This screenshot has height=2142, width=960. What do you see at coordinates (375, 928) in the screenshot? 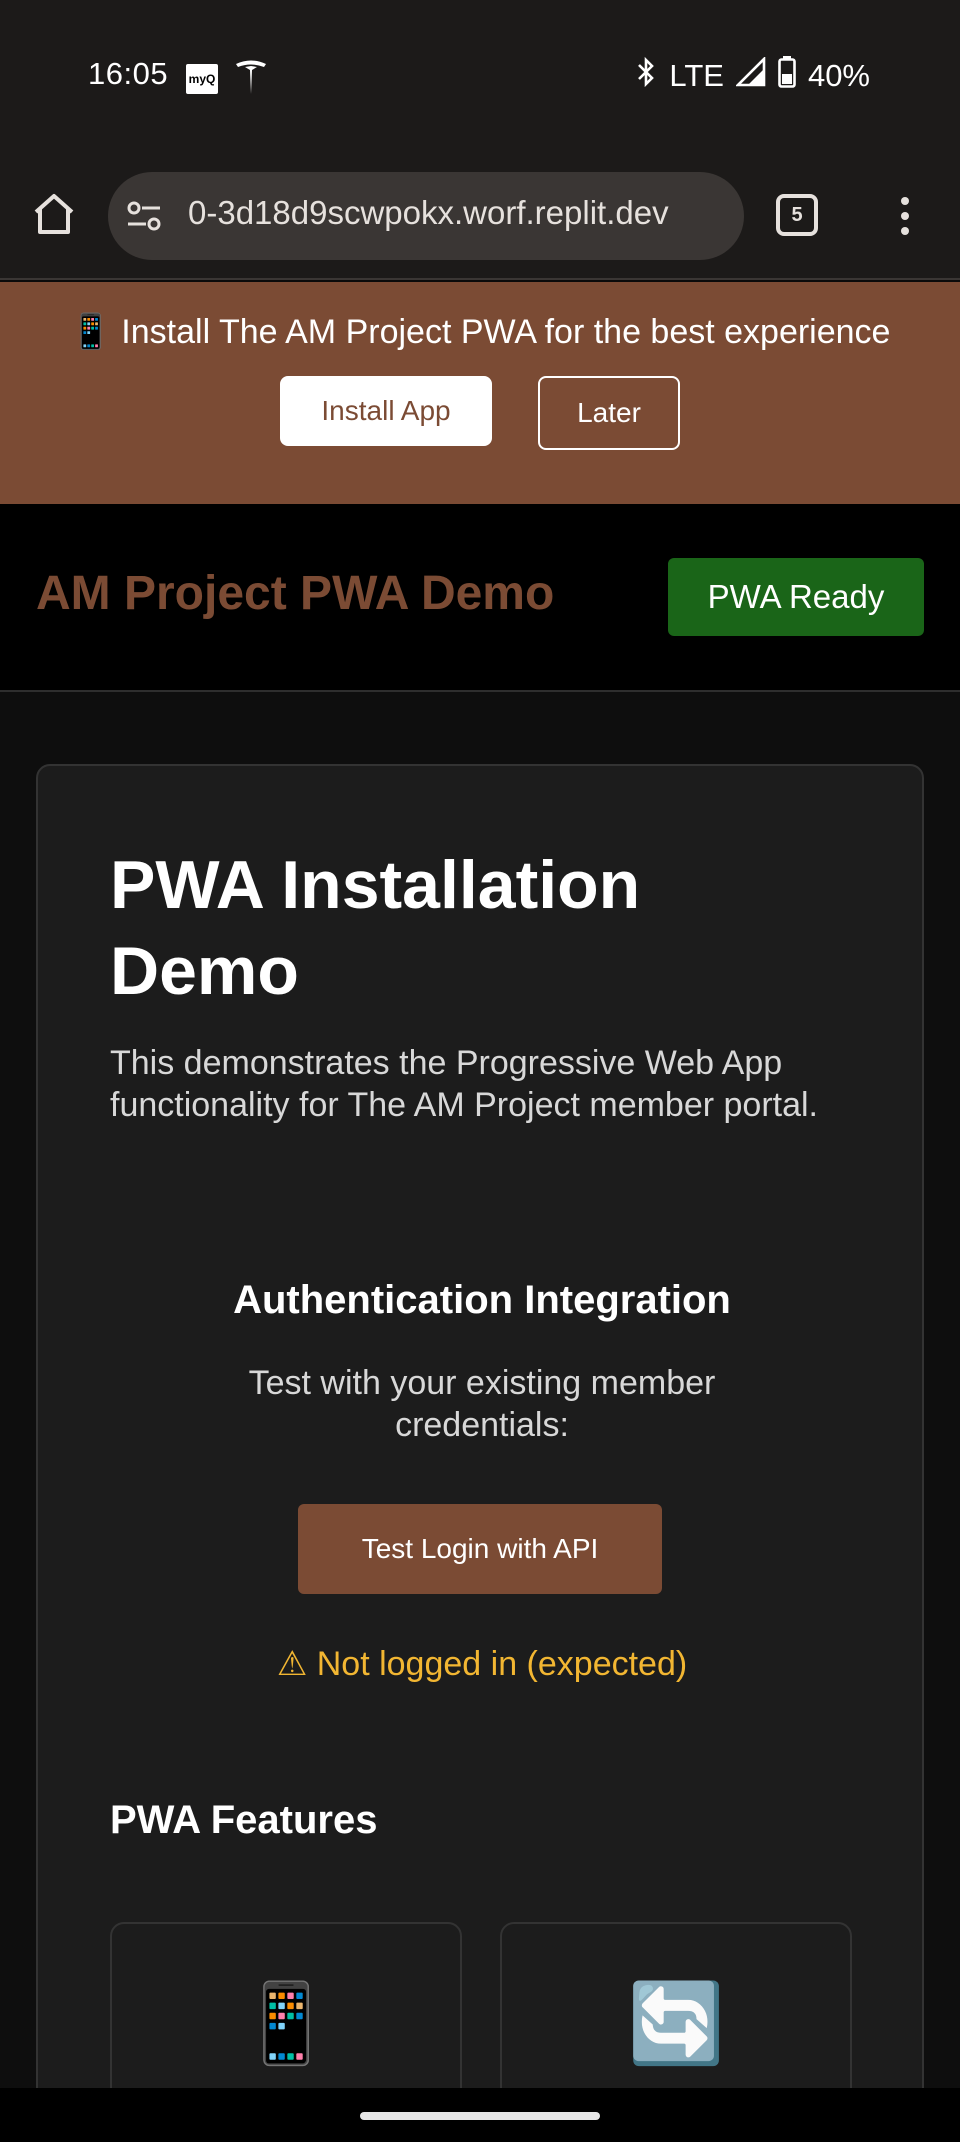
I see `card-title: PWA Installation Demo` at bounding box center [375, 928].